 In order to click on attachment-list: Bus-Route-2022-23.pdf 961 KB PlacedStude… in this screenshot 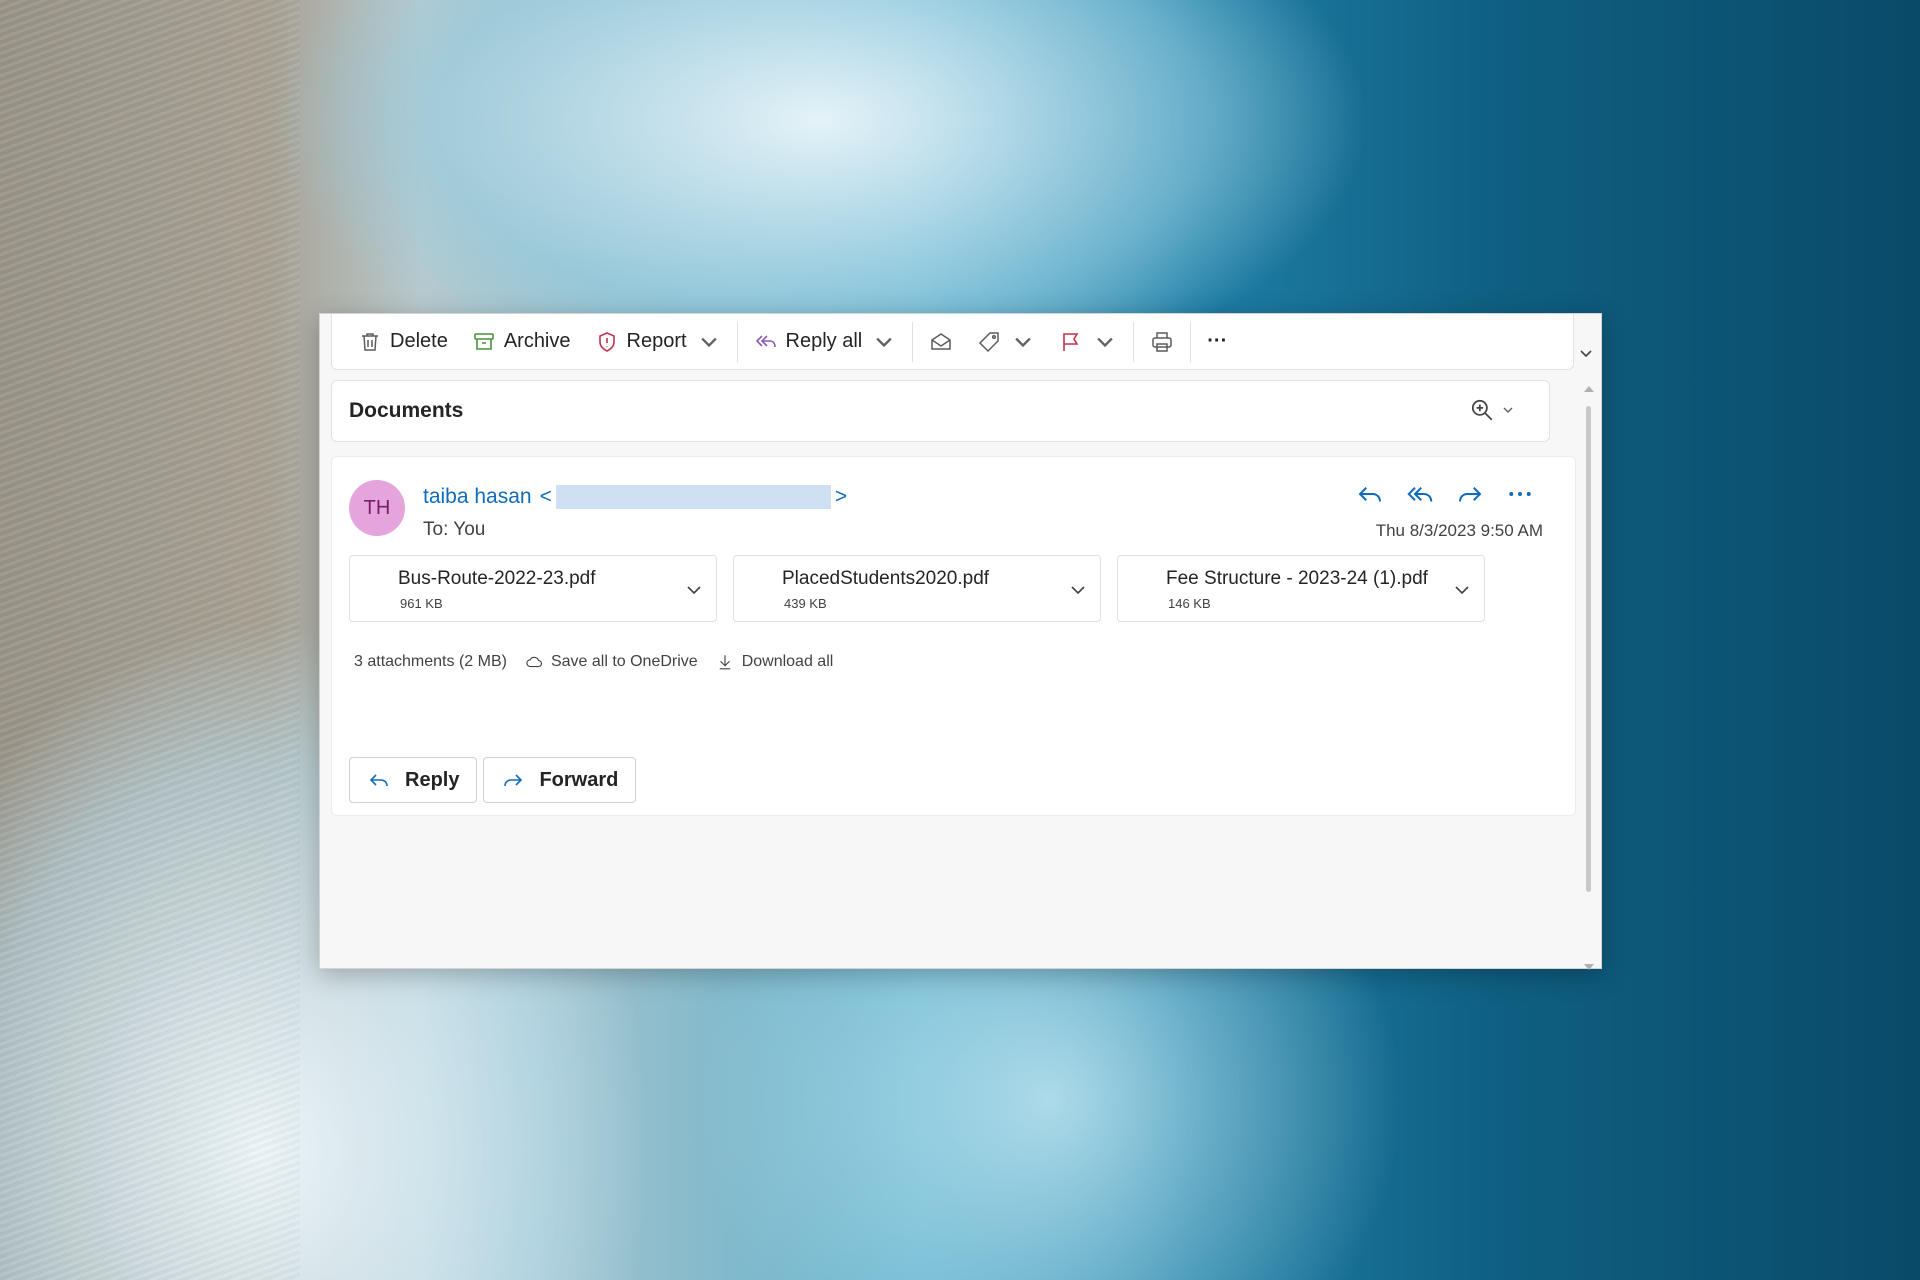, I will do `click(917, 588)`.